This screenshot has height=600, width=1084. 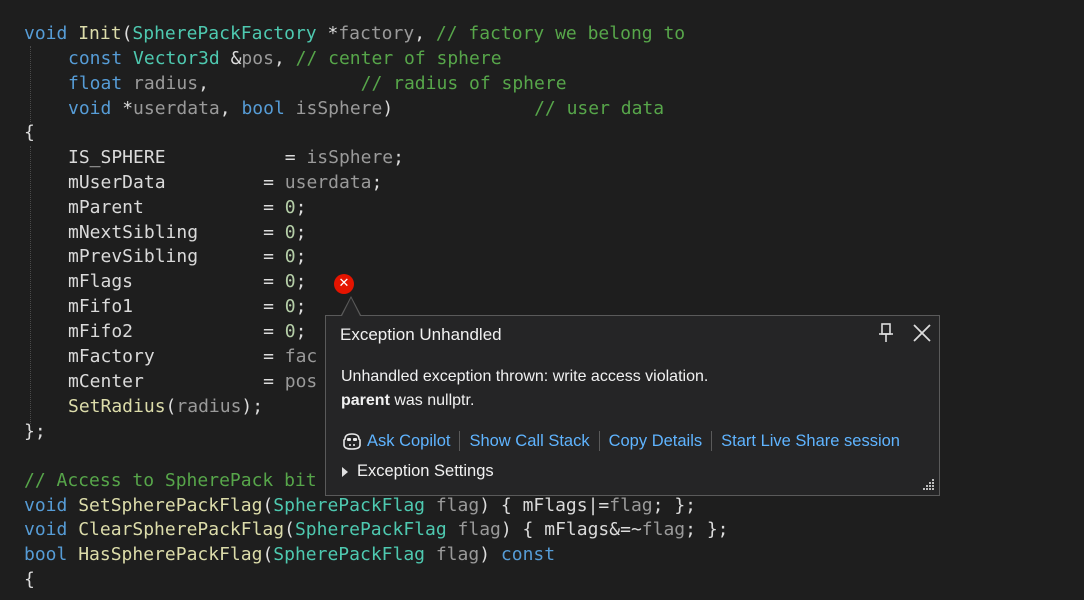 I want to click on code-line: mFifo2 = 0;, so click(x=187, y=332).